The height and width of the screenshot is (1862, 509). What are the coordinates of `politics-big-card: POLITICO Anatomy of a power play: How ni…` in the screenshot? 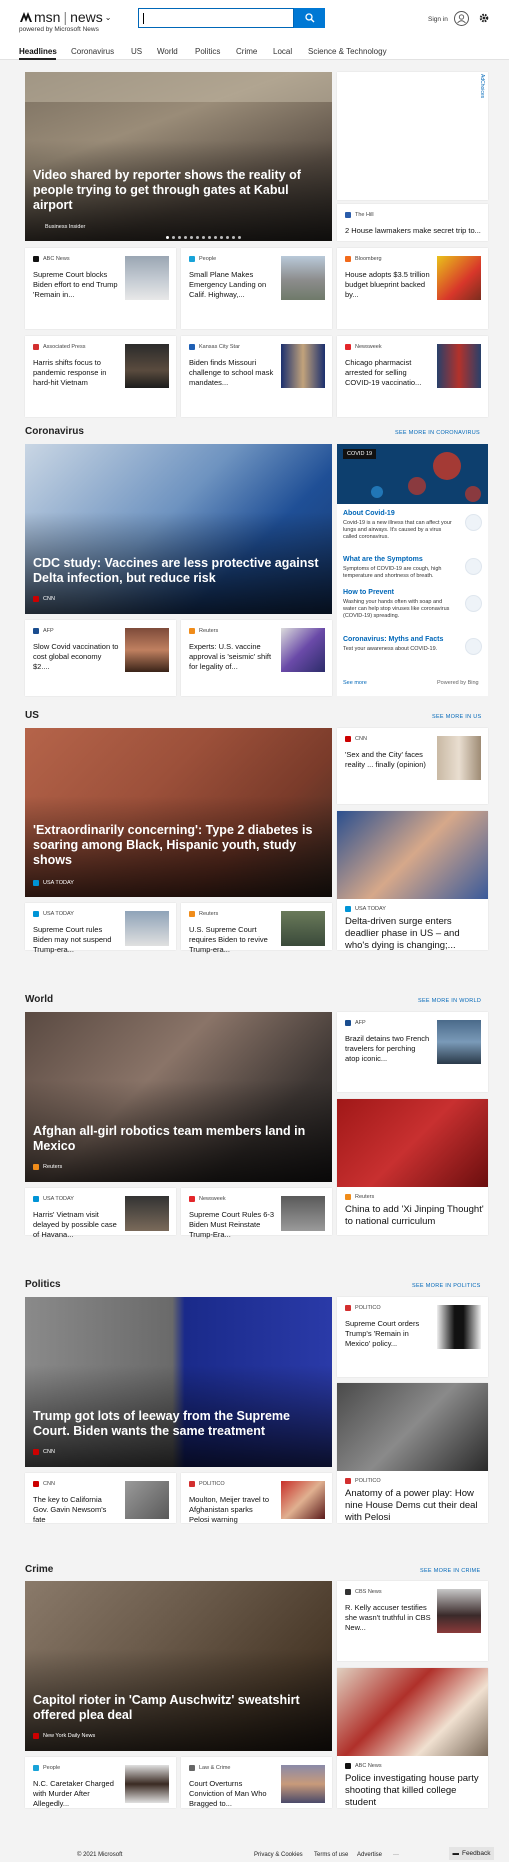 It's located at (412, 1453).